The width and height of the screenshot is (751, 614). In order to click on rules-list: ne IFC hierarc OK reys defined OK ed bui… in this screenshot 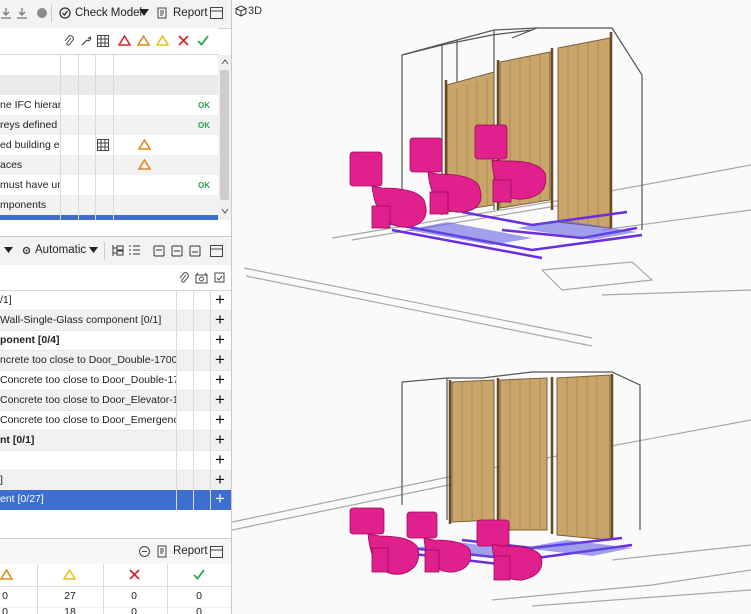, I will do `click(109, 137)`.